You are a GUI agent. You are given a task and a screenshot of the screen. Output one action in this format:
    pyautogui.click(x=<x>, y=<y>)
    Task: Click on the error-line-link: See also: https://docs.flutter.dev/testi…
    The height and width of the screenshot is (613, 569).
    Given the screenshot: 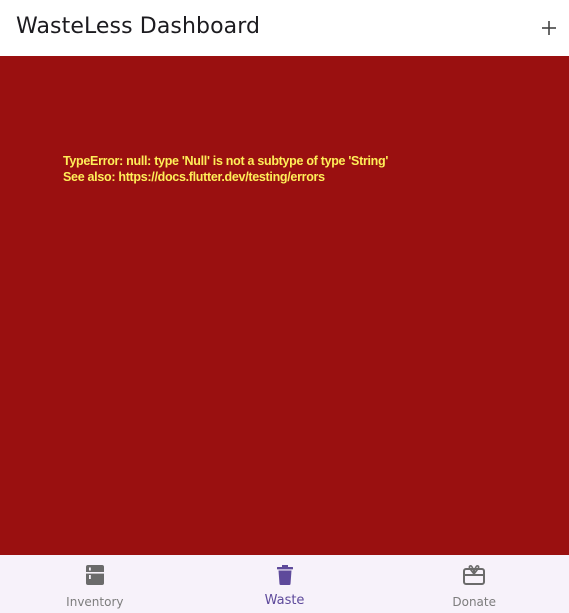 What is the action you would take?
    pyautogui.click(x=194, y=177)
    